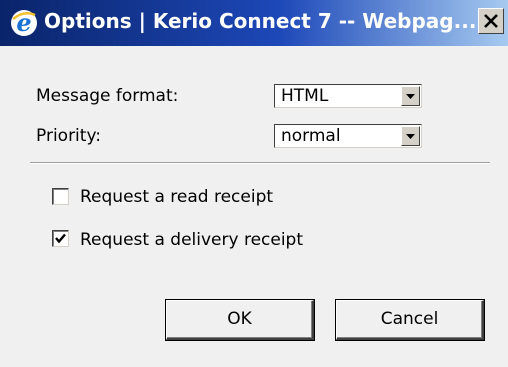  I want to click on message-format-dropdown-button, so click(410, 96).